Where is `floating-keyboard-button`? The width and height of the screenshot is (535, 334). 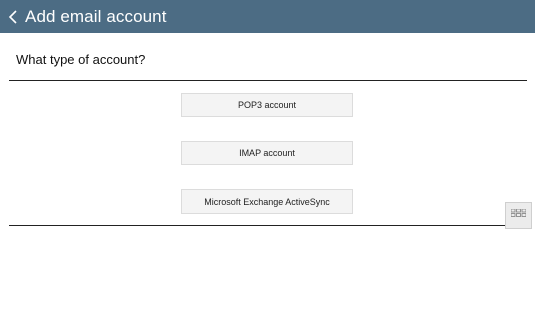
floating-keyboard-button is located at coordinates (518, 215).